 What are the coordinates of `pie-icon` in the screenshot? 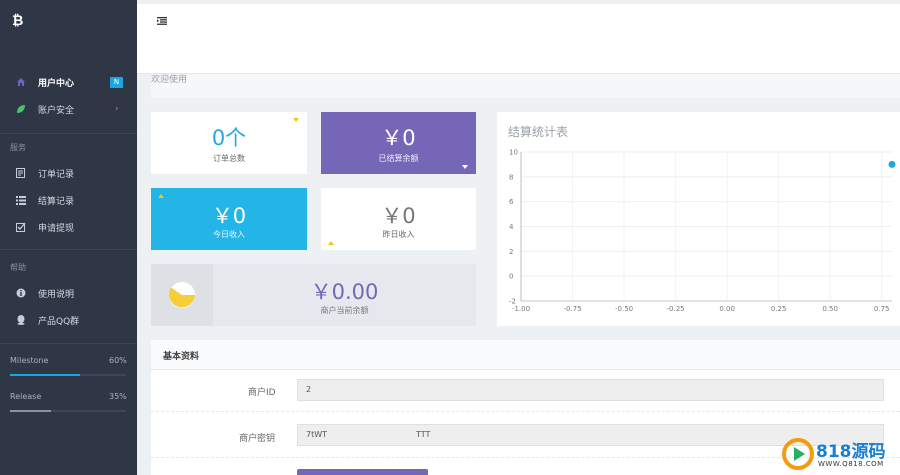 It's located at (182, 295).